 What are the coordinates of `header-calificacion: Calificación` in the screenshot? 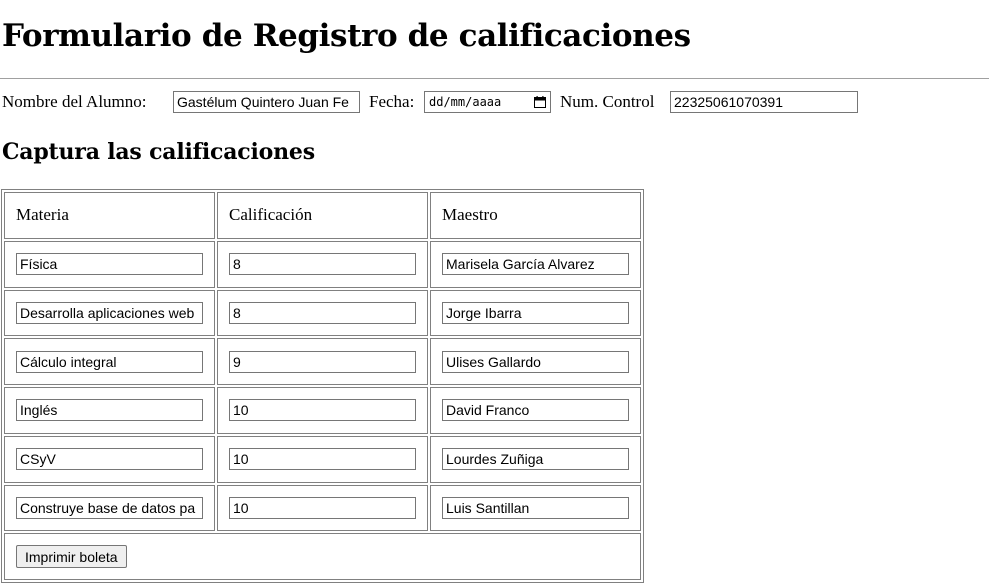 It's located at (322, 215).